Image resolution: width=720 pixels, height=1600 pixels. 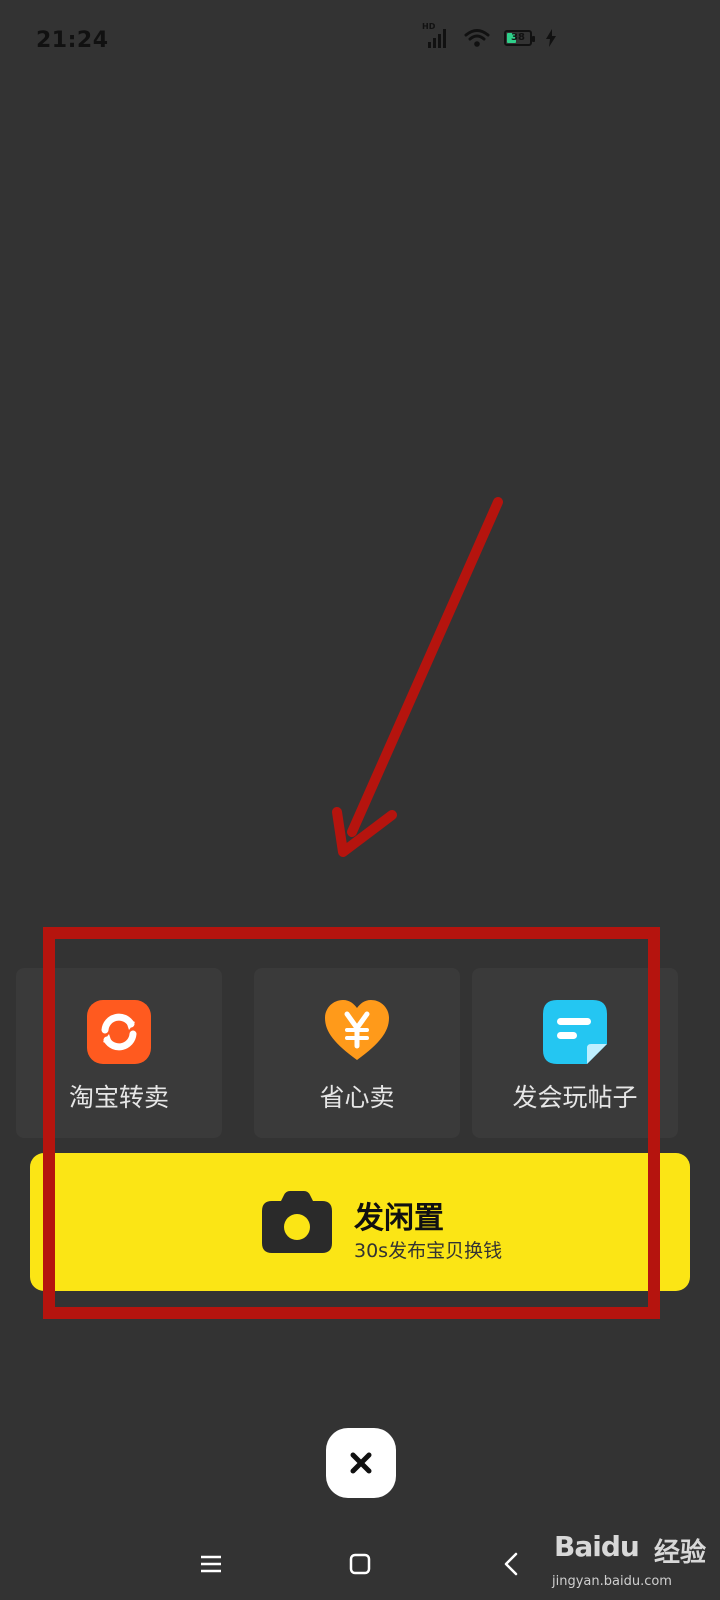 What do you see at coordinates (118, 1097) in the screenshot?
I see `tile-label: 淘宝转卖` at bounding box center [118, 1097].